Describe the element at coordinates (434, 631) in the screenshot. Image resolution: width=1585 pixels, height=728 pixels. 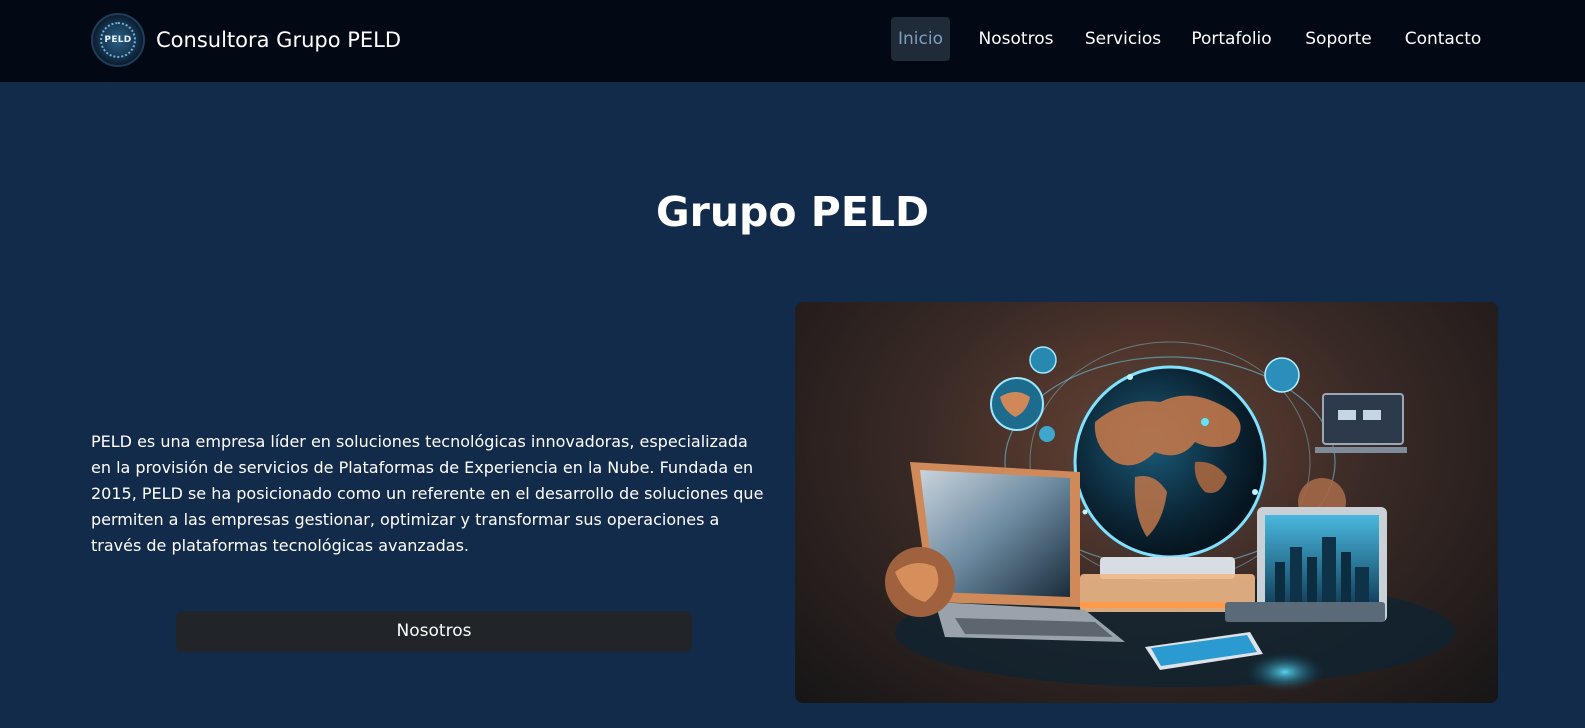
I see `nosotros-button: Nosotros` at that location.